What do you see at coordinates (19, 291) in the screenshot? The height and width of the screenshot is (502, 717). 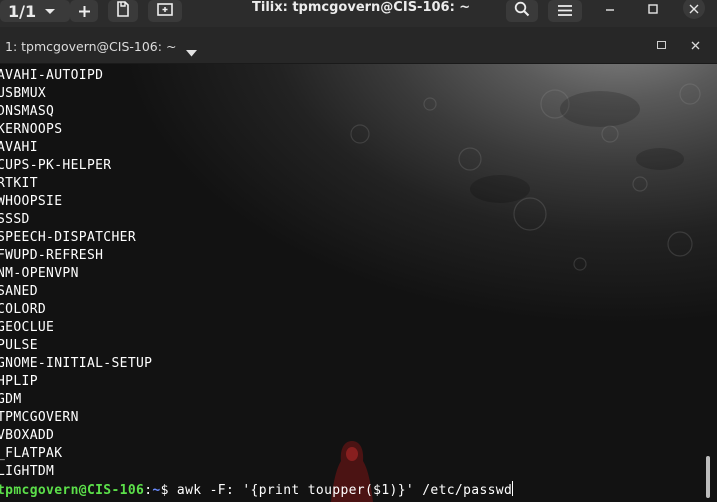 I see `output-line: SANED` at bounding box center [19, 291].